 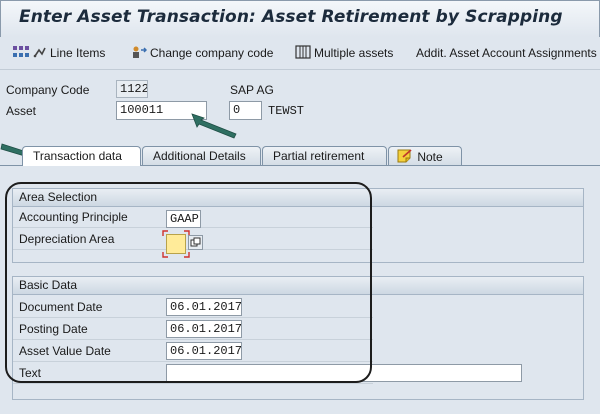 I want to click on asset-value-date-input: 06.01.2017, so click(x=204, y=351).